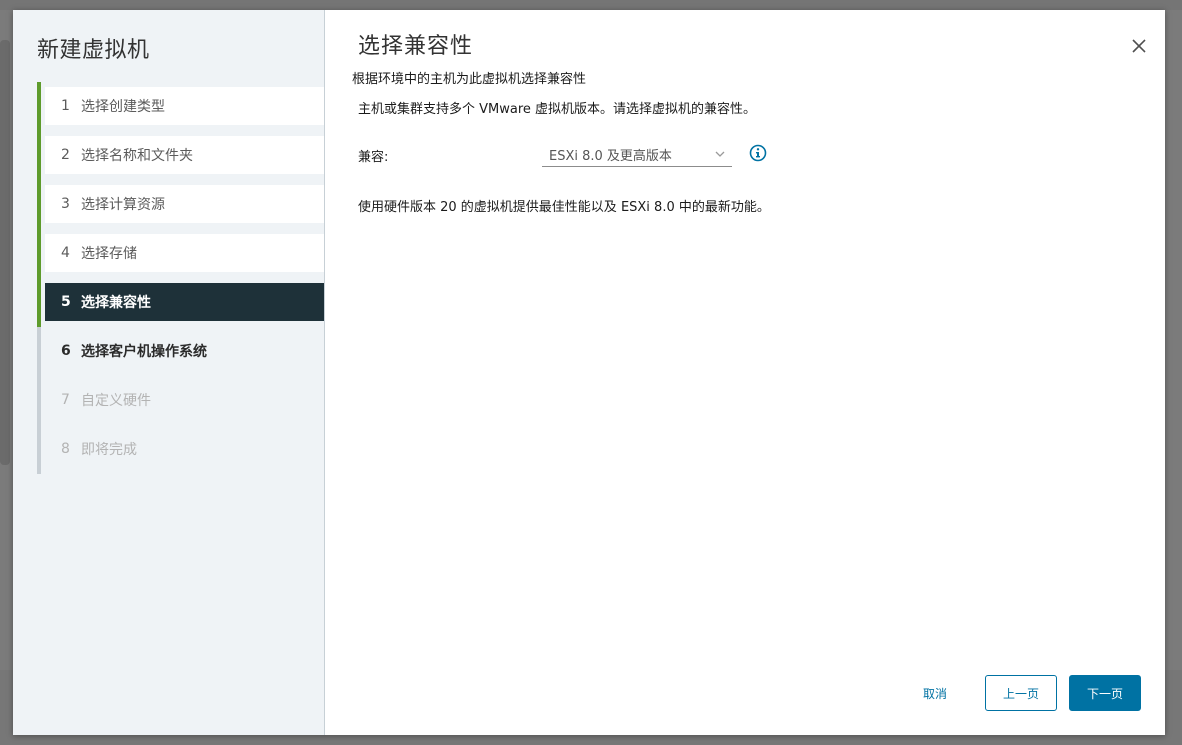 Image resolution: width=1182 pixels, height=745 pixels. I want to click on step-7: 7 自定义硬件, so click(180, 400).